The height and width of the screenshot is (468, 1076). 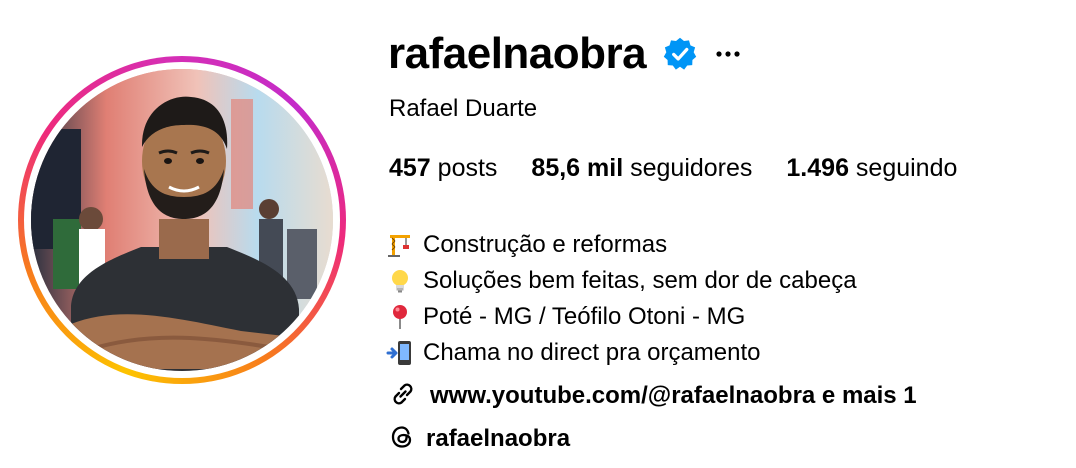 What do you see at coordinates (400, 317) in the screenshot?
I see `round-pushpin-icon` at bounding box center [400, 317].